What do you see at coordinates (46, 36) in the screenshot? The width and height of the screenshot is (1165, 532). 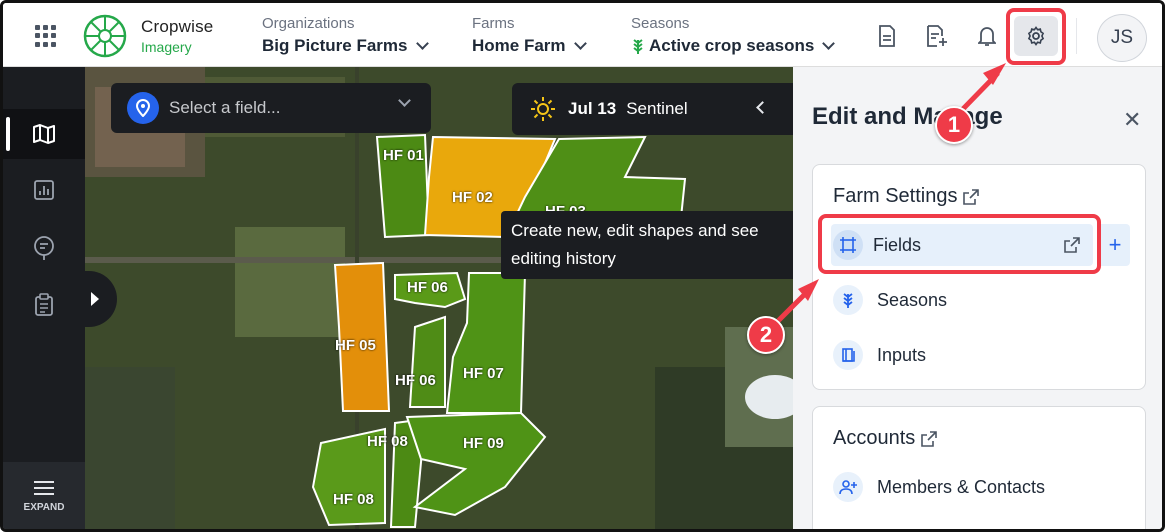 I see `apps-grid-icon` at bounding box center [46, 36].